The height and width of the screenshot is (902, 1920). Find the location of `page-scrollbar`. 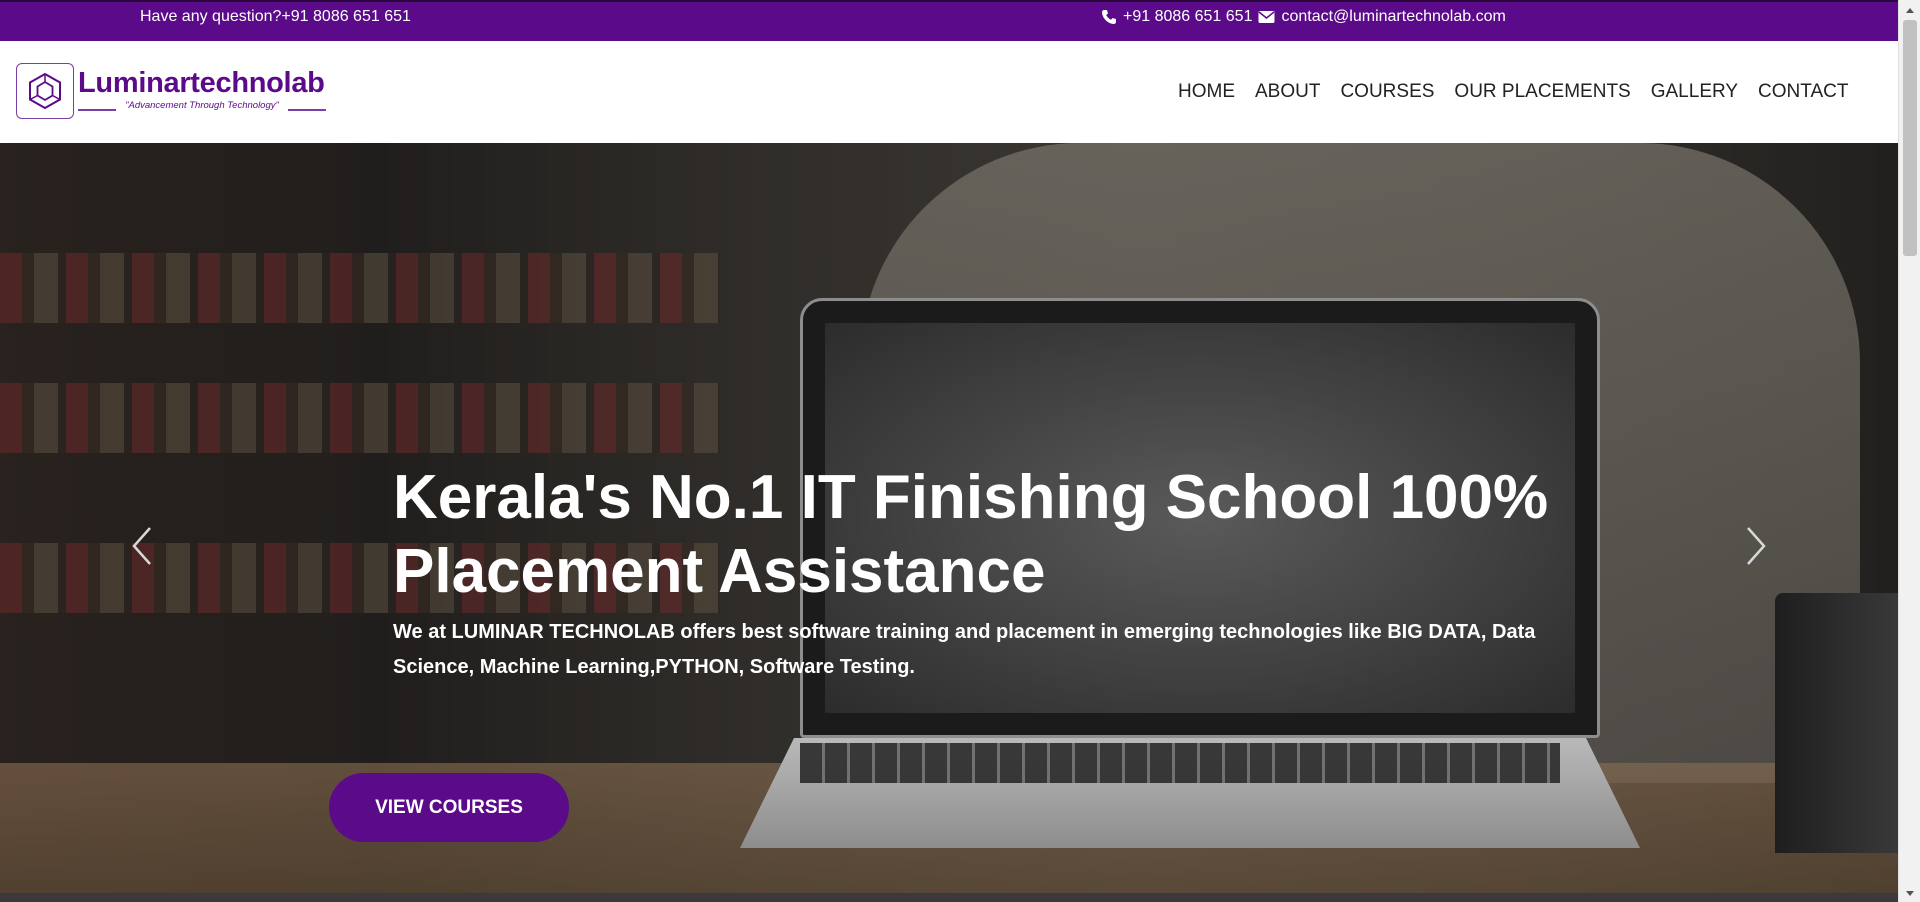

page-scrollbar is located at coordinates (1909, 451).